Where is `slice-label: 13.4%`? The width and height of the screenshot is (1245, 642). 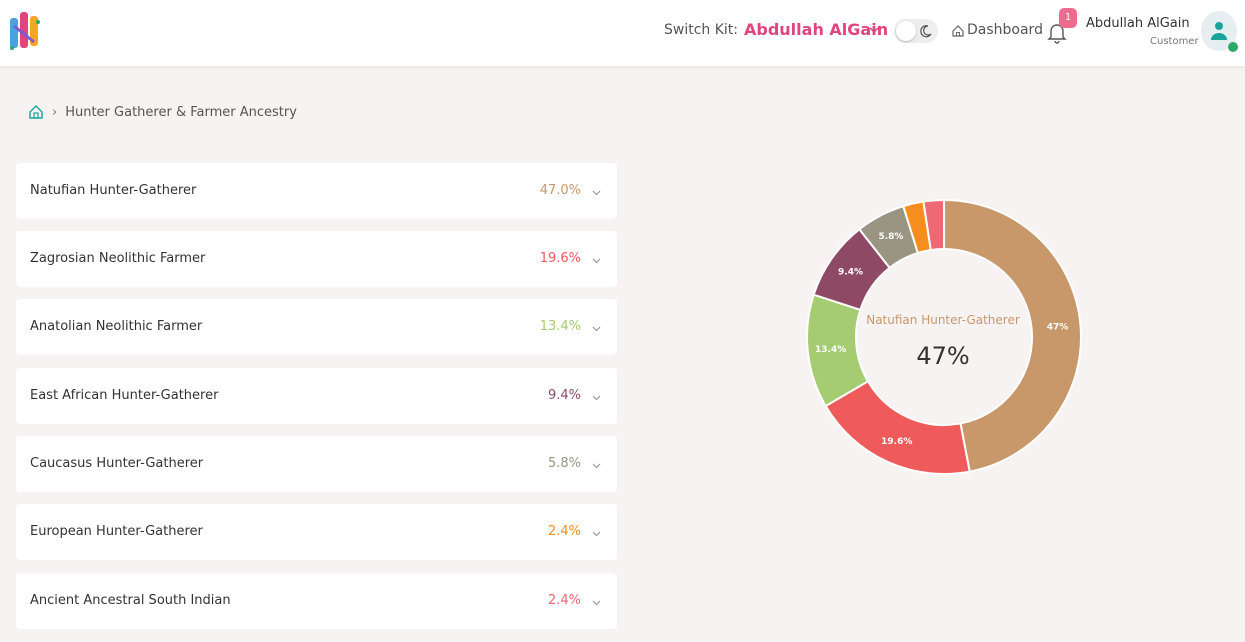 slice-label: 13.4% is located at coordinates (830, 350).